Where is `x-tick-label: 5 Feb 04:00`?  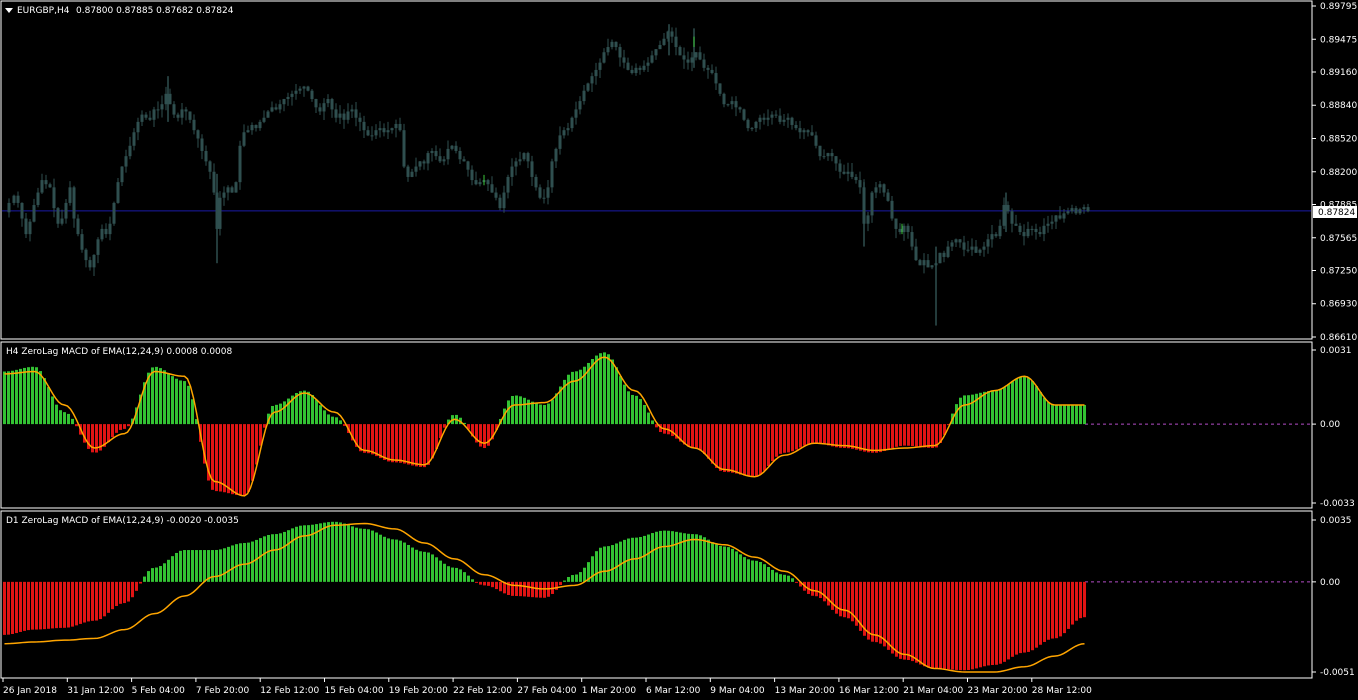
x-tick-label: 5 Feb 04:00 is located at coordinates (159, 691).